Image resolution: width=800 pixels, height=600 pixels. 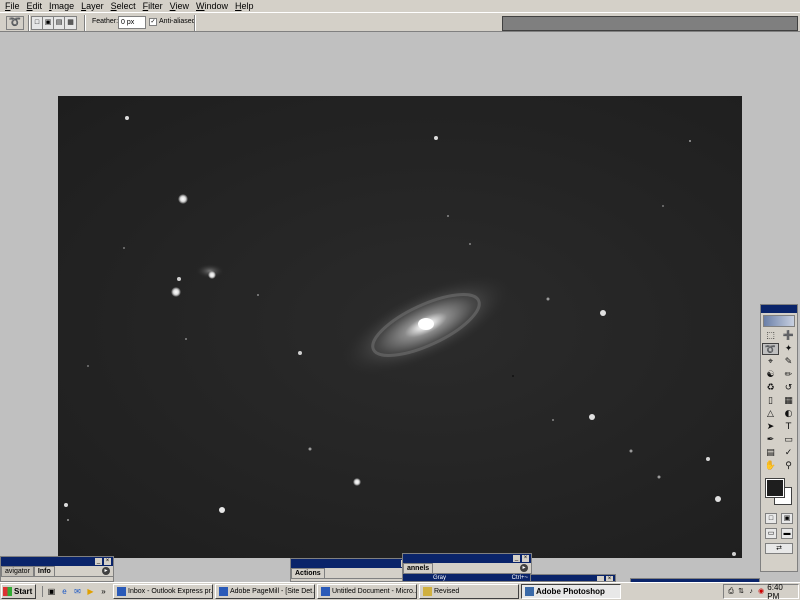 What do you see at coordinates (770, 453) in the screenshot?
I see `notes-icon: ▤` at bounding box center [770, 453].